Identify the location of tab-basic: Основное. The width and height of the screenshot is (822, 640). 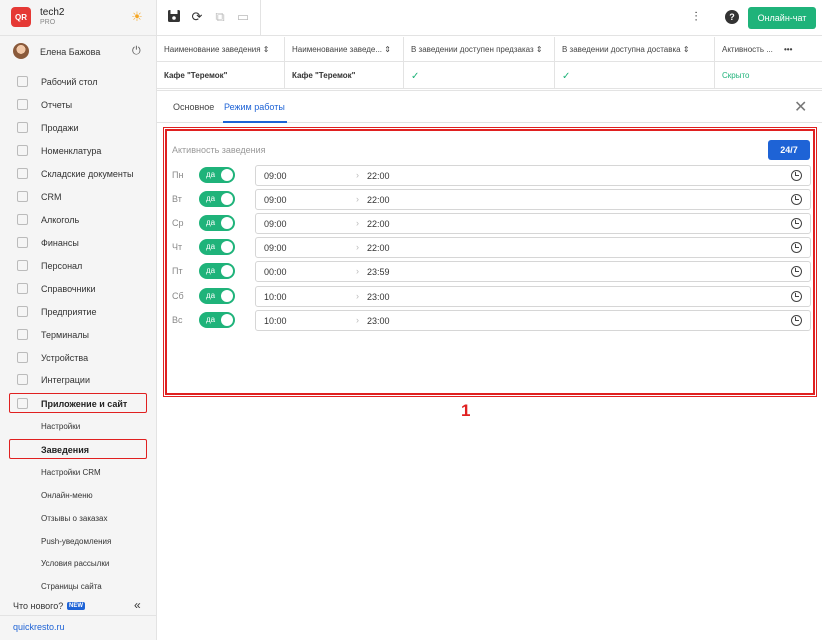
(193, 107).